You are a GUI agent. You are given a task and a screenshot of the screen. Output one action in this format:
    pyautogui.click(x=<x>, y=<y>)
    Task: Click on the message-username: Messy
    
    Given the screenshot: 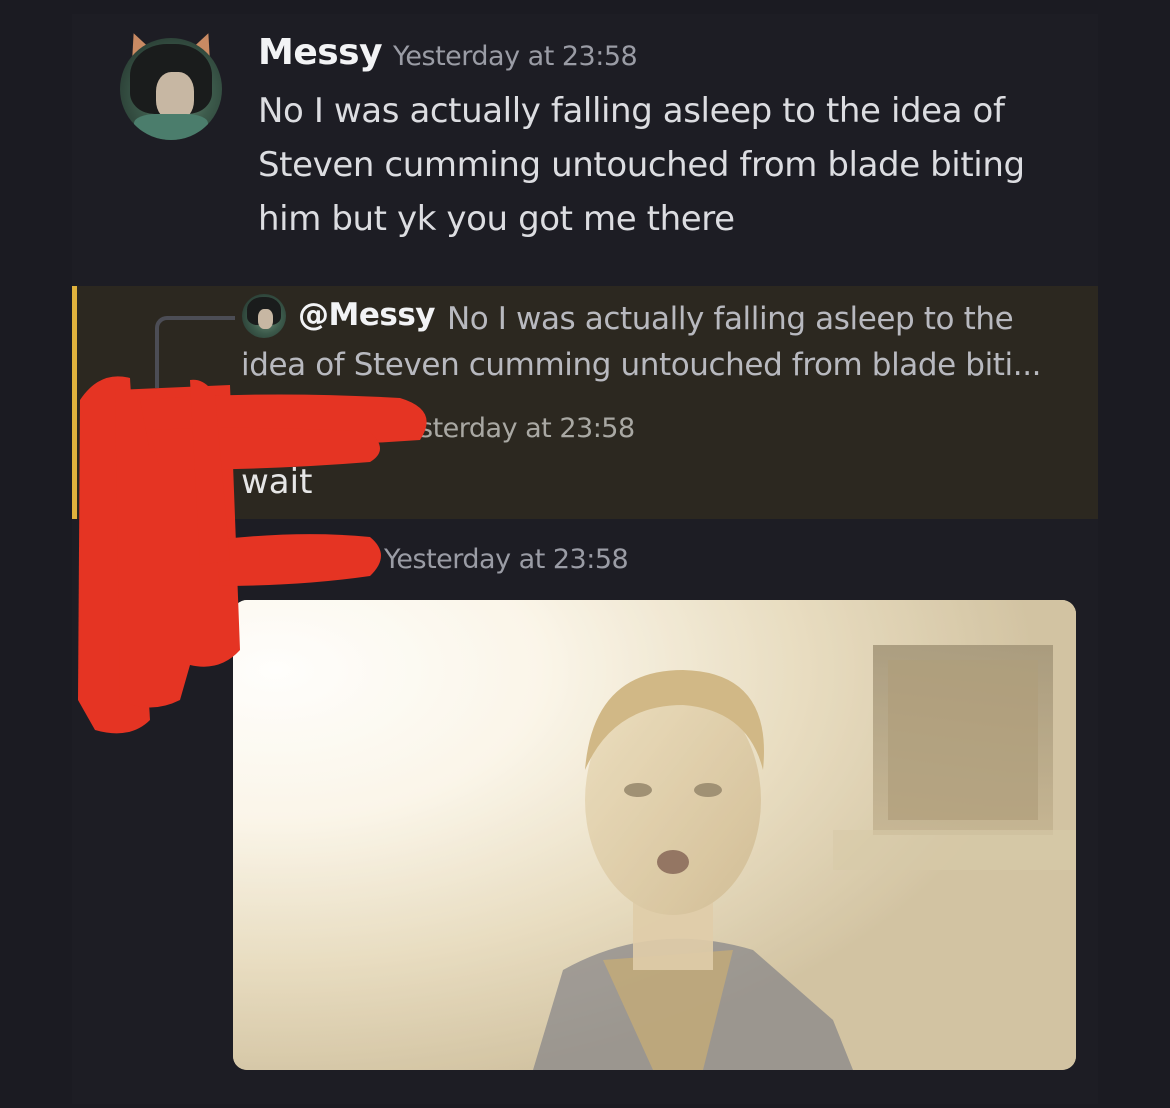 What is the action you would take?
    pyautogui.click(x=320, y=52)
    